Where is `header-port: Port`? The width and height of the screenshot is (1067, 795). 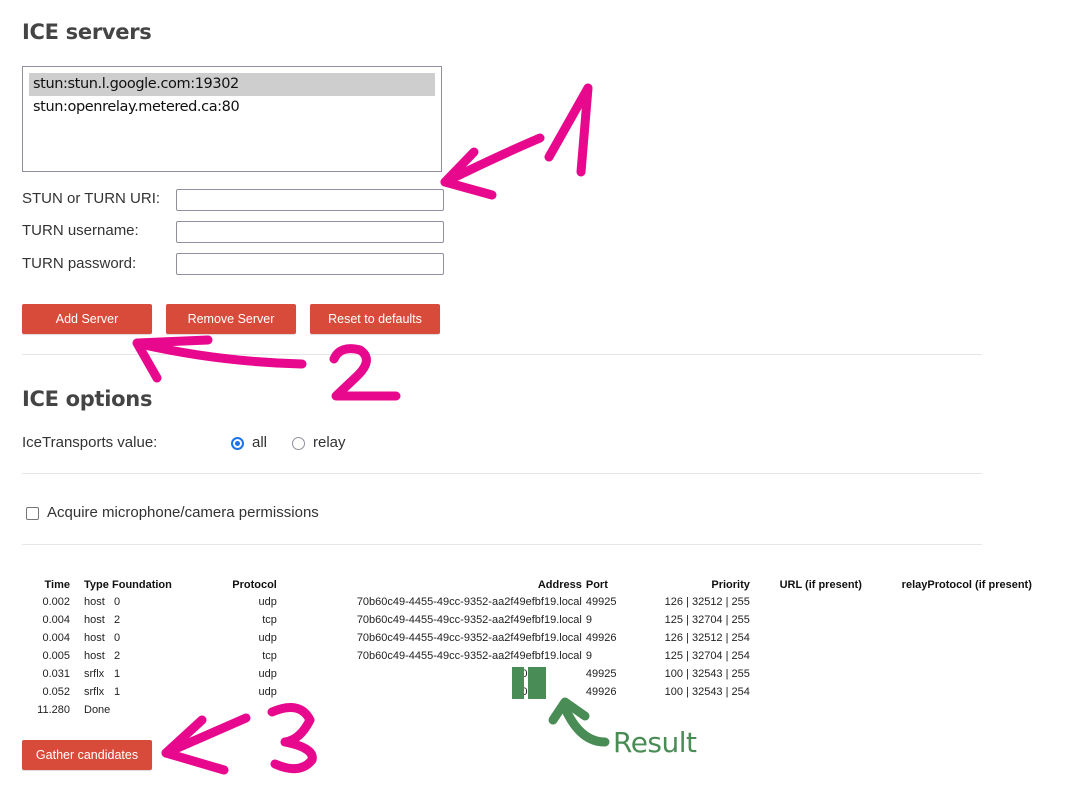 header-port: Port is located at coordinates (596, 585).